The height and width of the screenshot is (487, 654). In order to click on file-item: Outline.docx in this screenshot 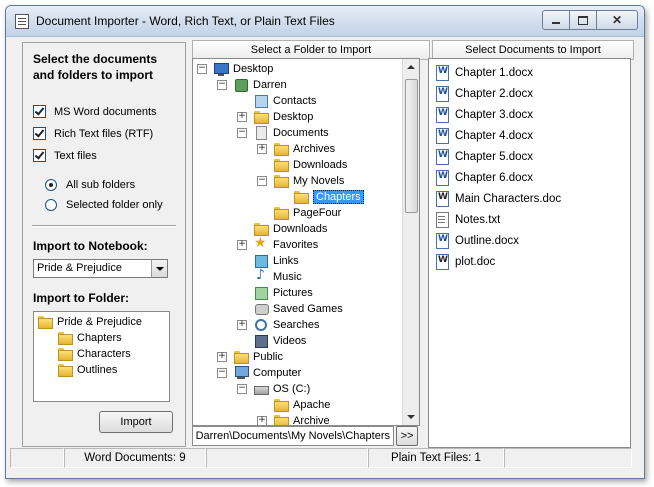, I will do `click(477, 241)`.